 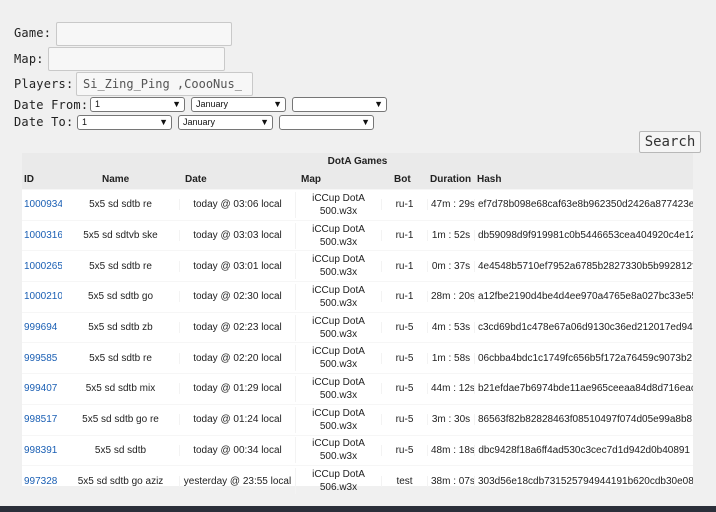 What do you see at coordinates (238, 104) in the screenshot?
I see `date-from-month-select: January ▼` at bounding box center [238, 104].